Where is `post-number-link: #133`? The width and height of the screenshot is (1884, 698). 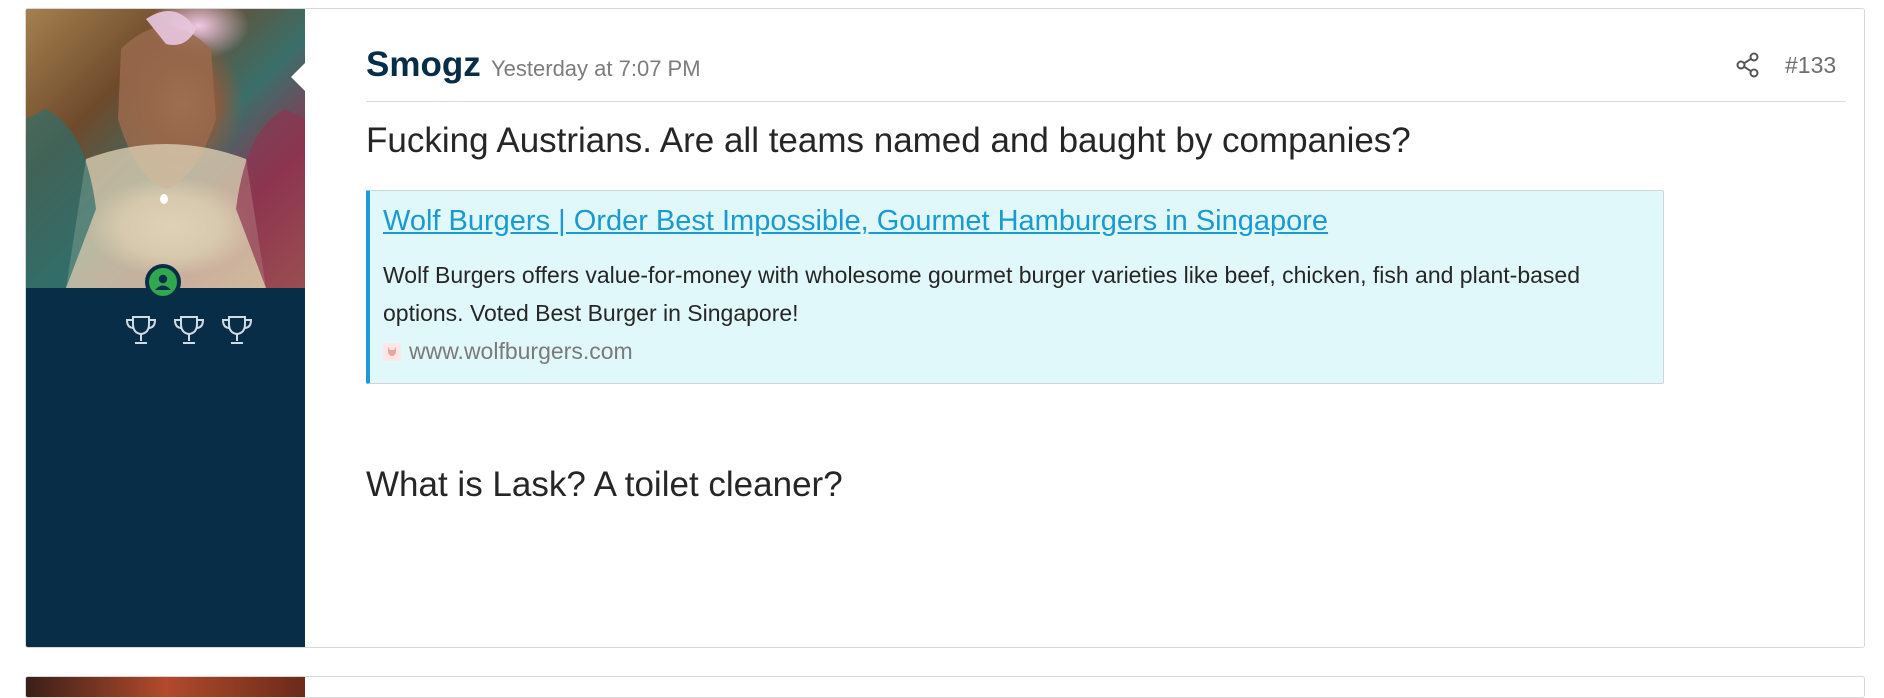
post-number-link: #133 is located at coordinates (1810, 65).